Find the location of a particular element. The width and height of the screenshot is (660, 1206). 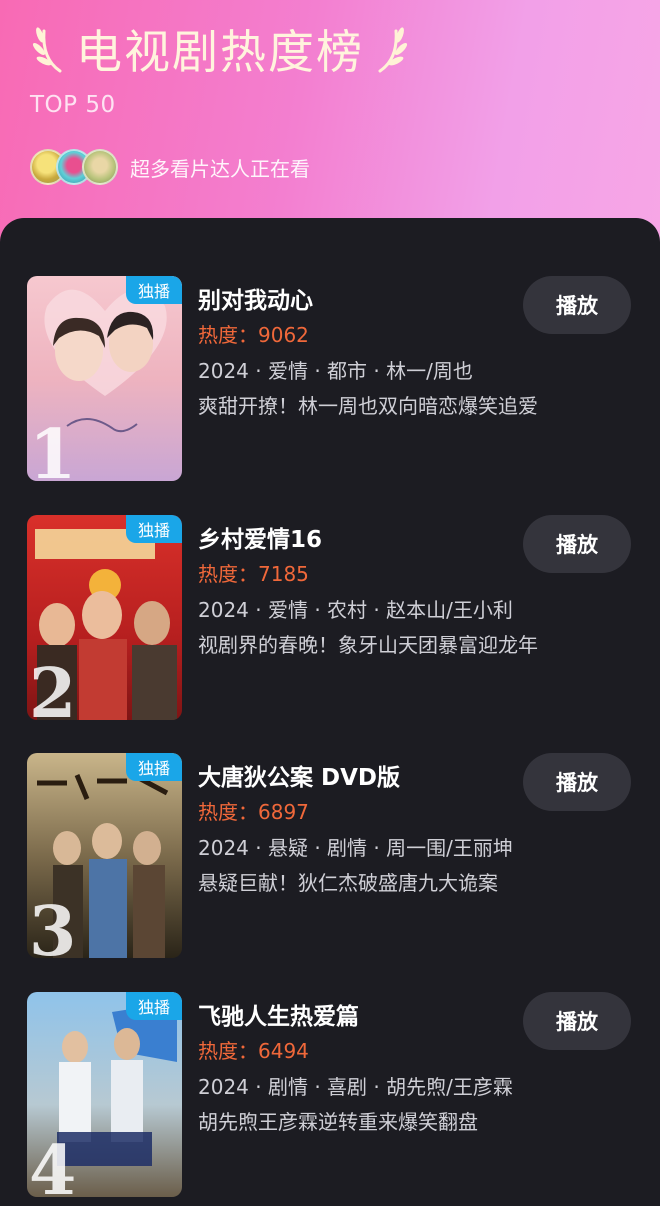

show-description: 胡先煦王彦霖逆转重来爆笑翻盘 is located at coordinates (338, 1122).